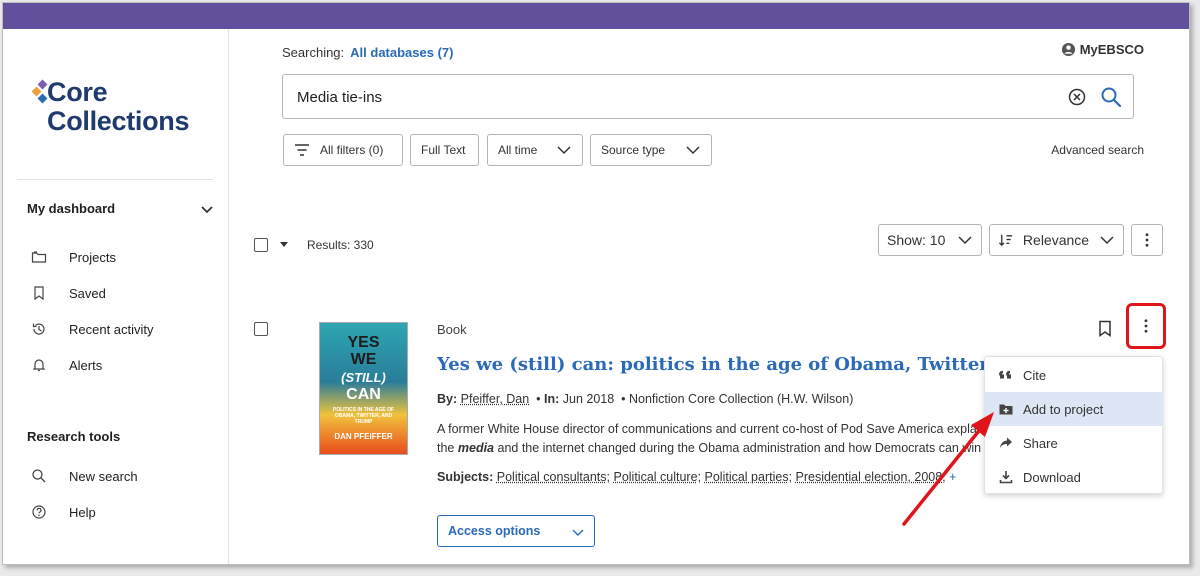  I want to click on search-input, so click(667, 97).